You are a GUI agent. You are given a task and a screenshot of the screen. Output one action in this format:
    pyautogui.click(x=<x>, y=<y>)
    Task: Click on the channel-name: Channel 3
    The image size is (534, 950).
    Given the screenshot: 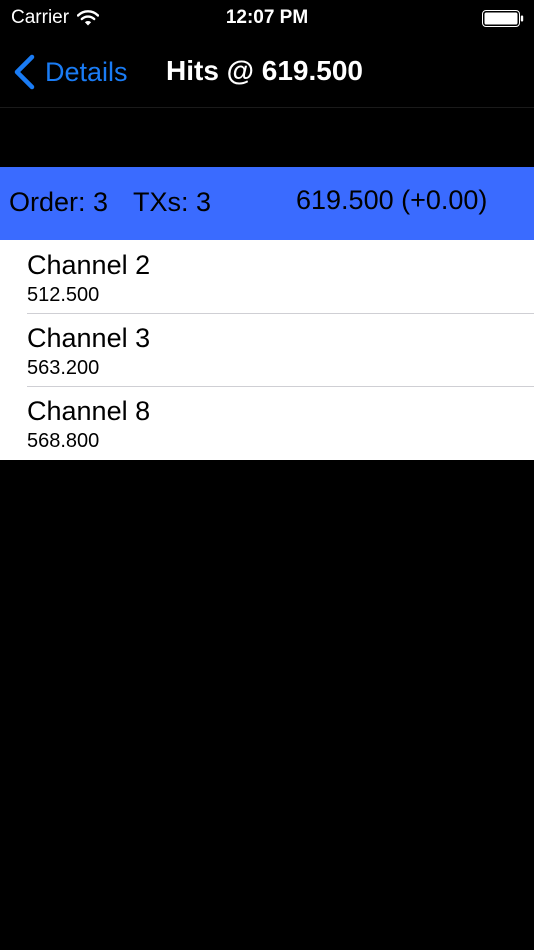 What is the action you would take?
    pyautogui.click(x=89, y=338)
    